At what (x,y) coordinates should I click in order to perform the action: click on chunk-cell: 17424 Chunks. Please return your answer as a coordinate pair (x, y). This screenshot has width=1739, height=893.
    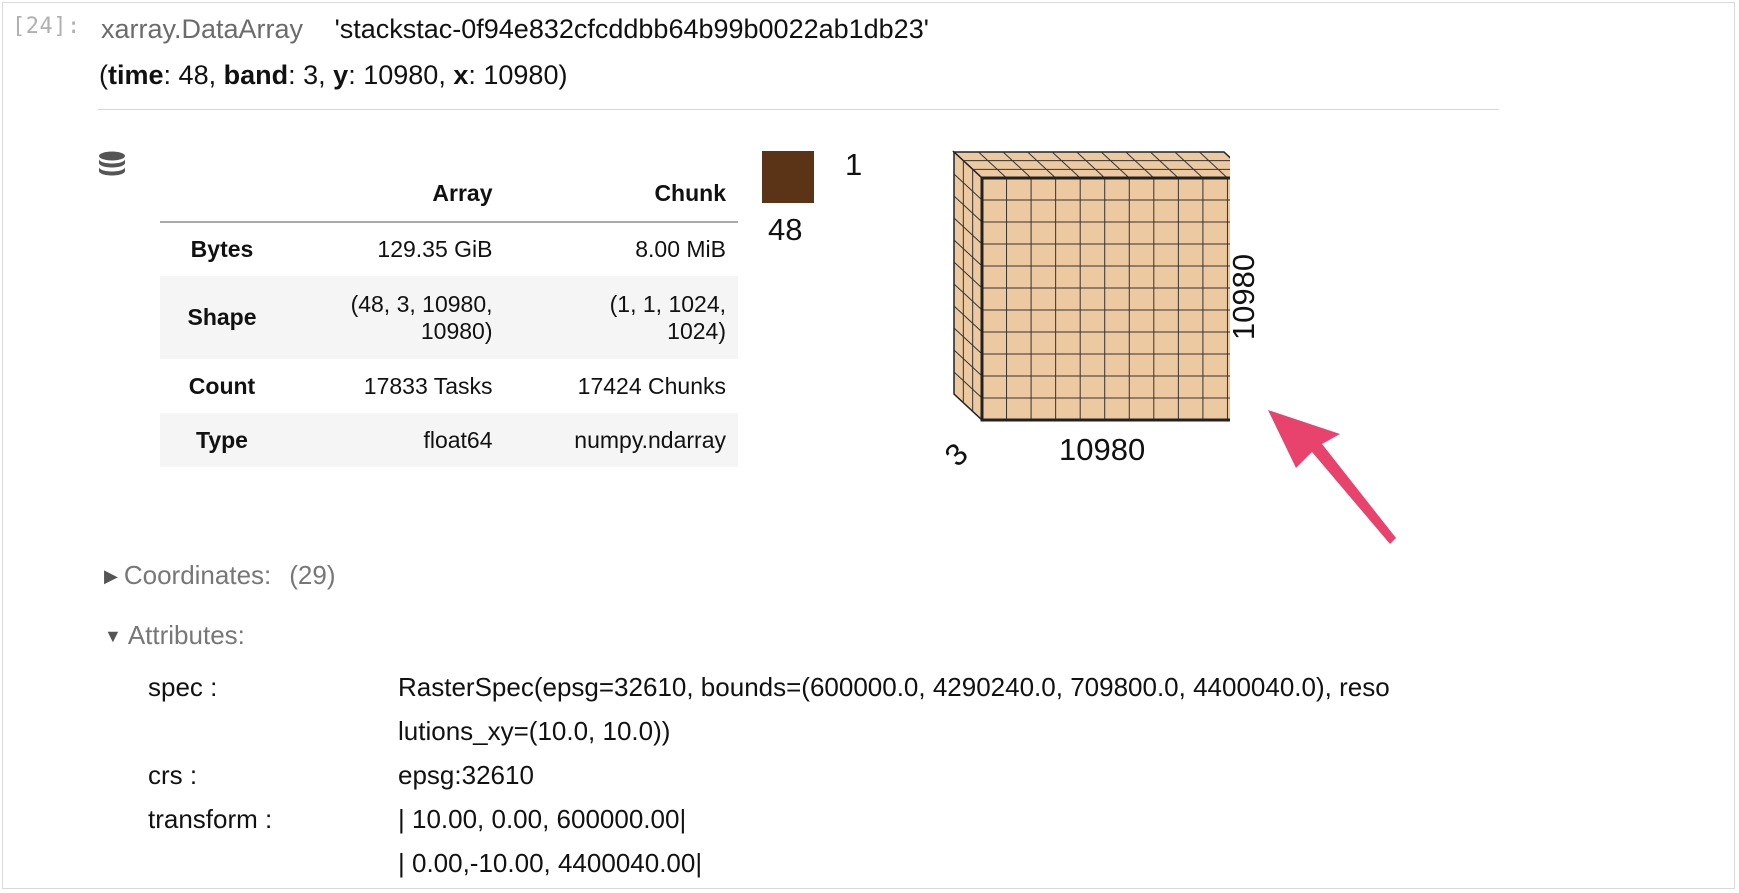
    Looking at the image, I should click on (651, 385).